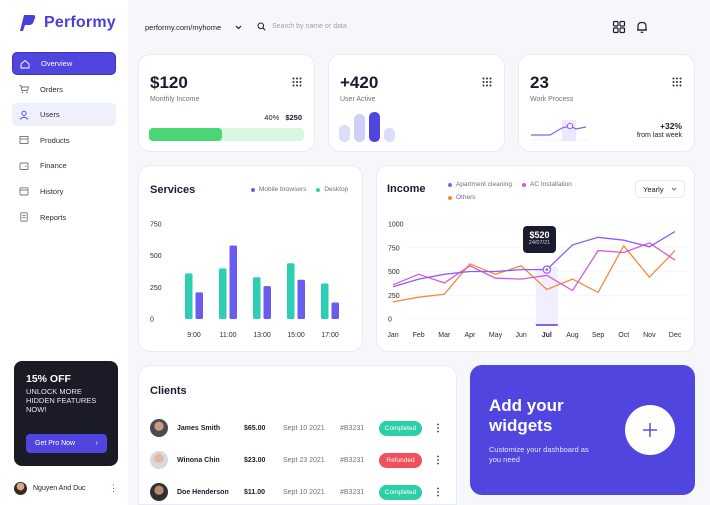 The image size is (710, 505). Describe the element at coordinates (199, 428) in the screenshot. I see `client-name: James Smith` at that location.